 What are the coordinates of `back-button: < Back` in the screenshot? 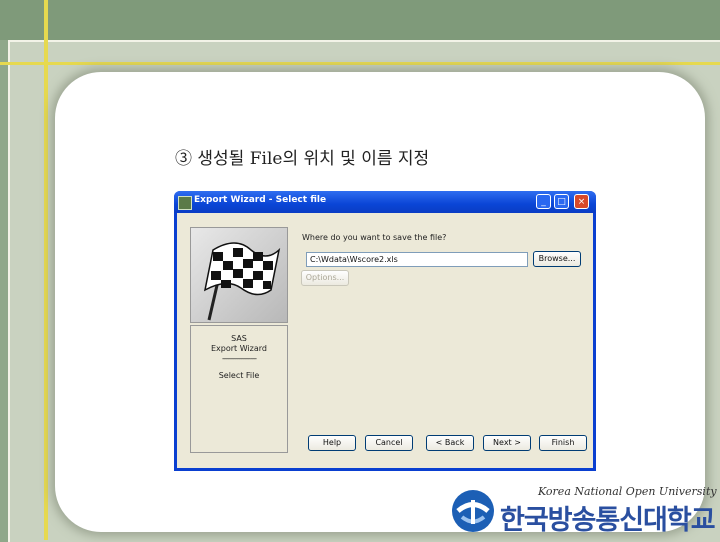 It's located at (450, 443).